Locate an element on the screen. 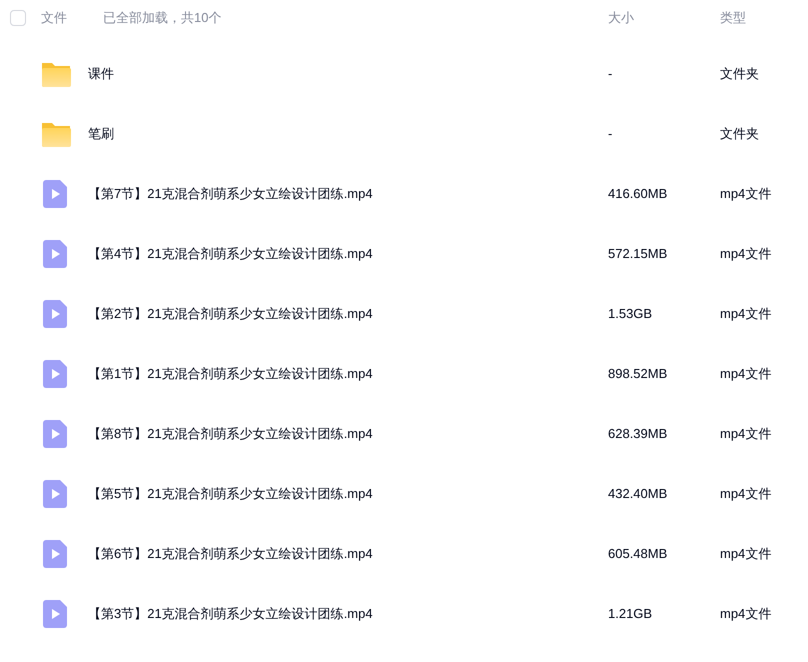  file-size: 898.52MB is located at coordinates (638, 374).